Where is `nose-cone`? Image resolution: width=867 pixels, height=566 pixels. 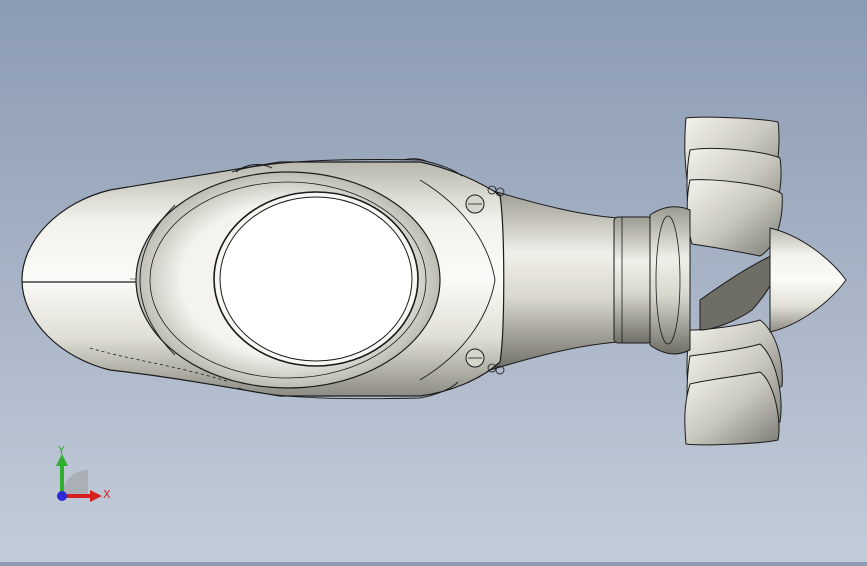 nose-cone is located at coordinates (808, 280).